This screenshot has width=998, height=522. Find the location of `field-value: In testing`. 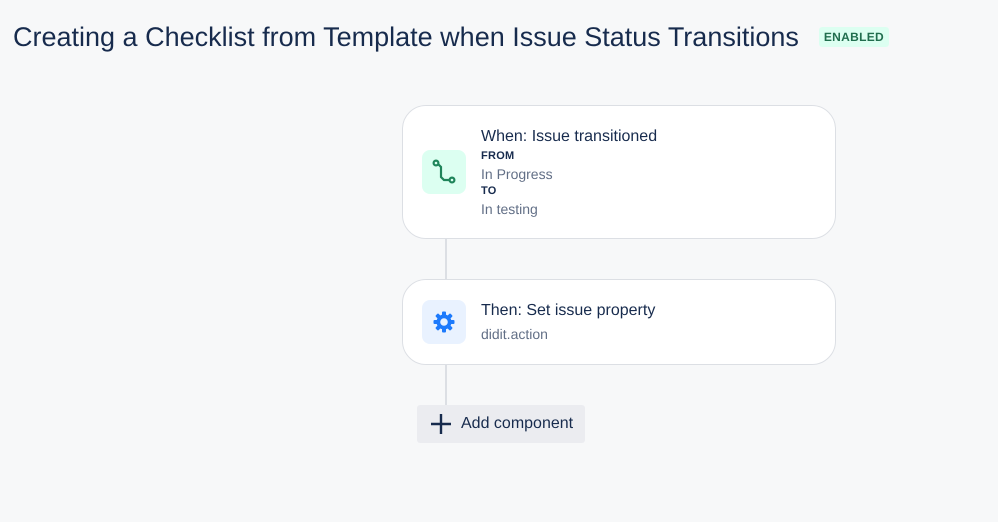

field-value: In testing is located at coordinates (510, 209).